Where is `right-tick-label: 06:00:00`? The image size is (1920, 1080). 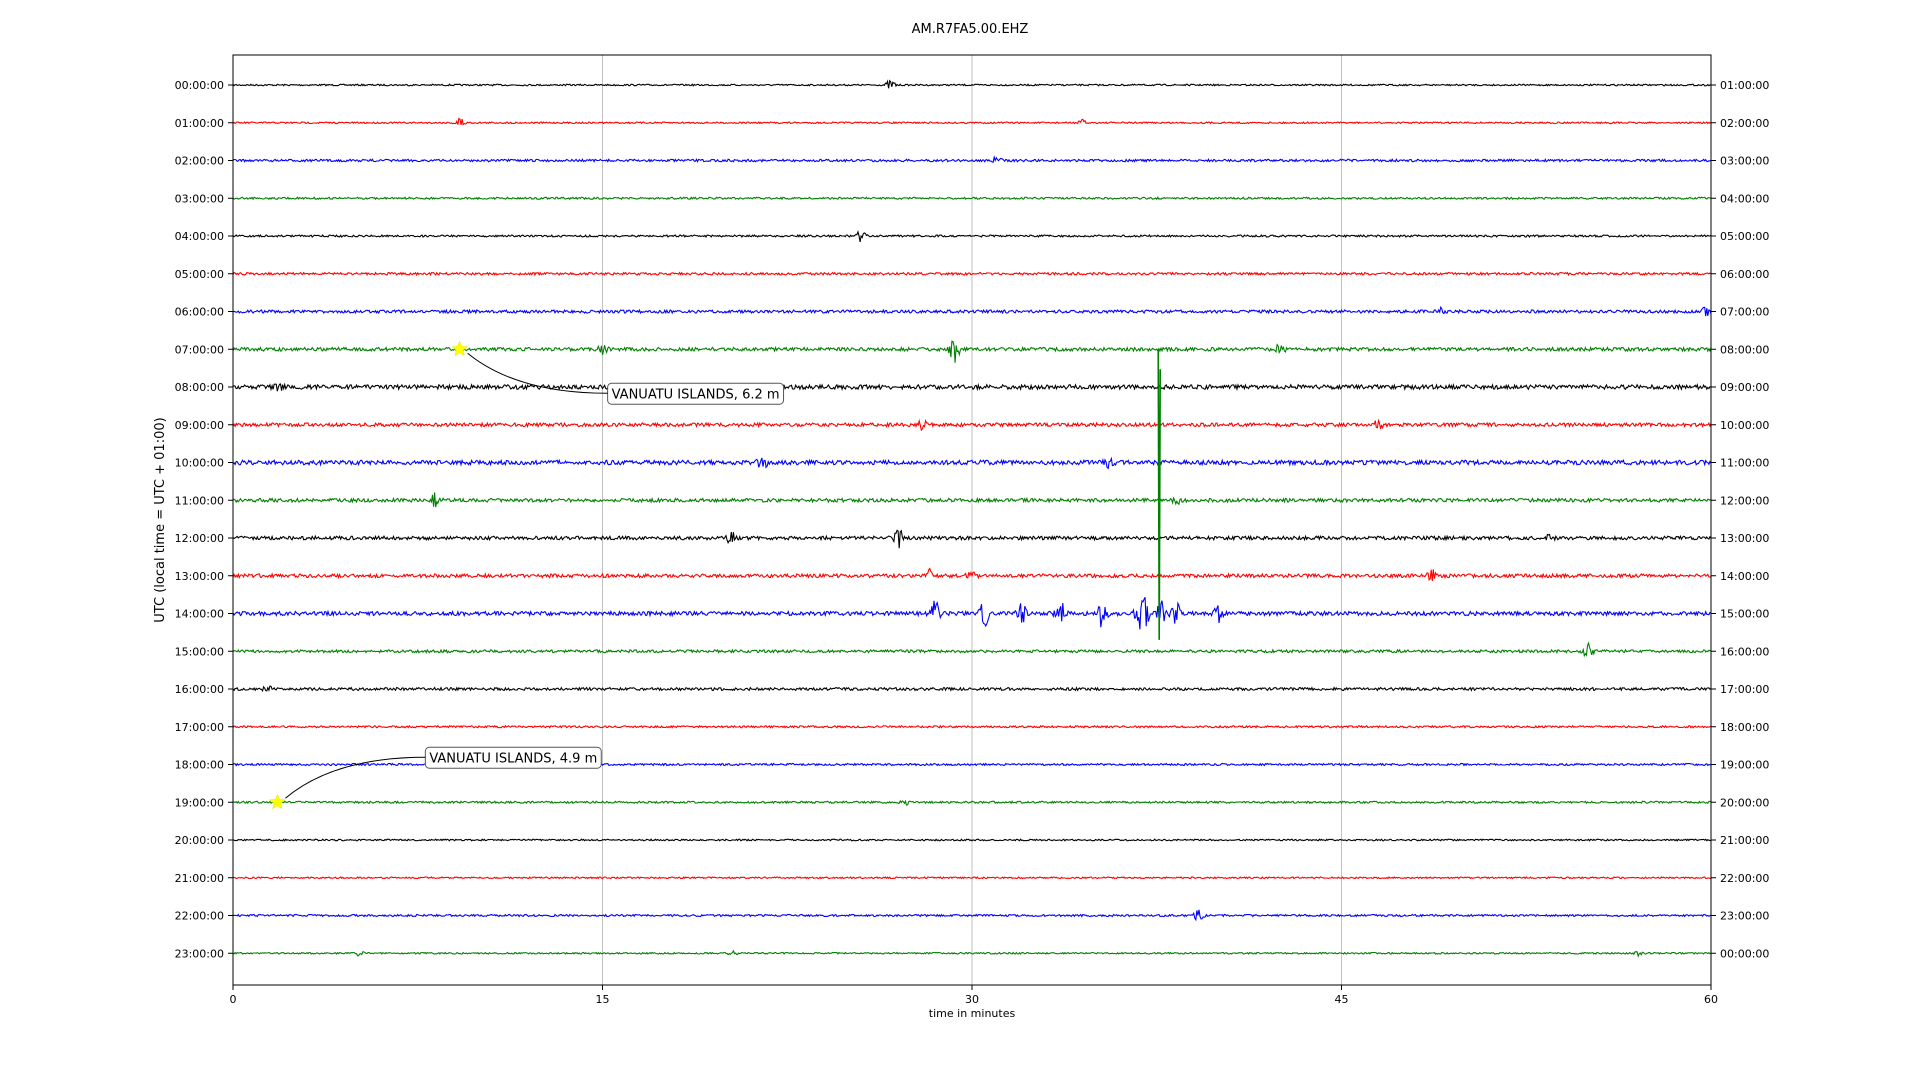
right-tick-label: 06:00:00 is located at coordinates (1744, 274).